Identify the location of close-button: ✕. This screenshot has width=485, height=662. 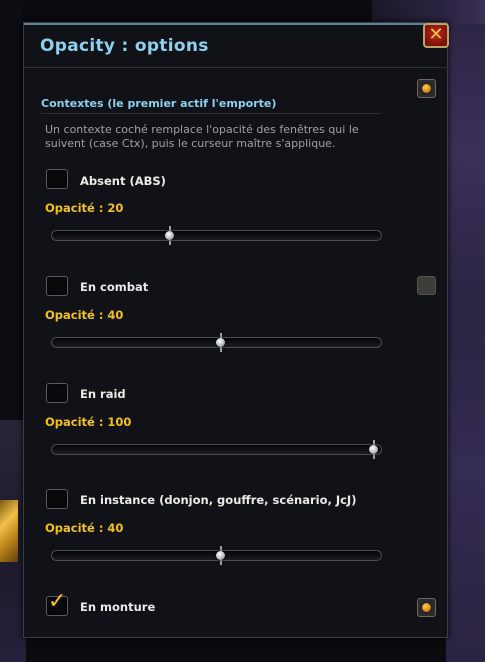
(436, 35).